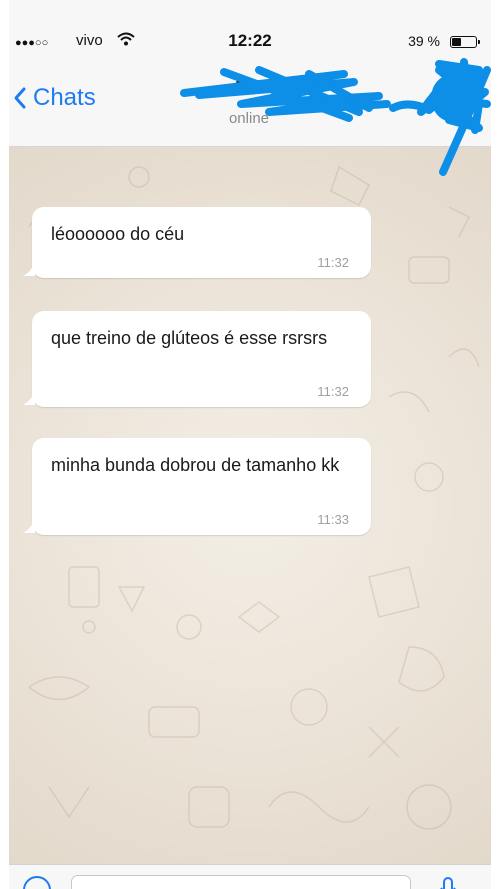 This screenshot has width=500, height=889. Describe the element at coordinates (20, 98) in the screenshot. I see `chevron-left-icon` at that location.